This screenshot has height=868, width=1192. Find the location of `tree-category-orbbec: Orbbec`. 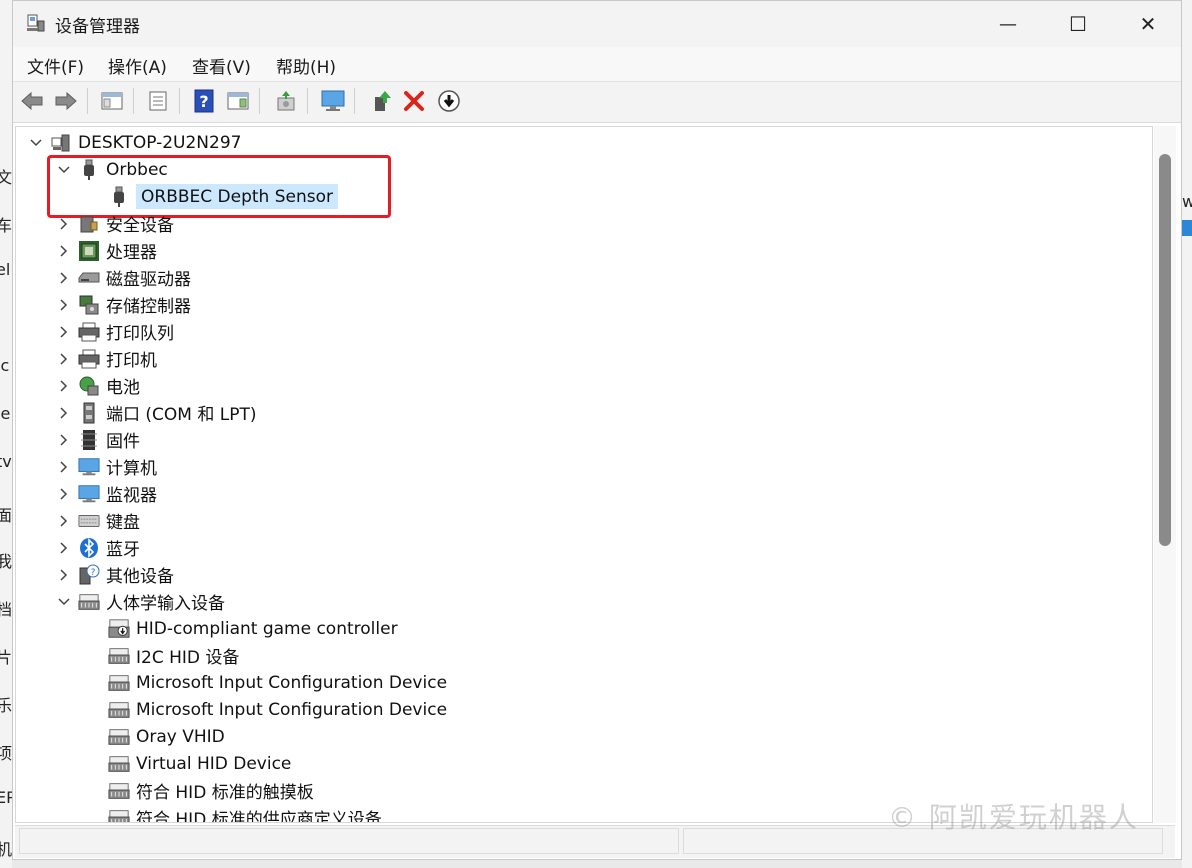

tree-category-orbbec: Orbbec is located at coordinates (112, 169).